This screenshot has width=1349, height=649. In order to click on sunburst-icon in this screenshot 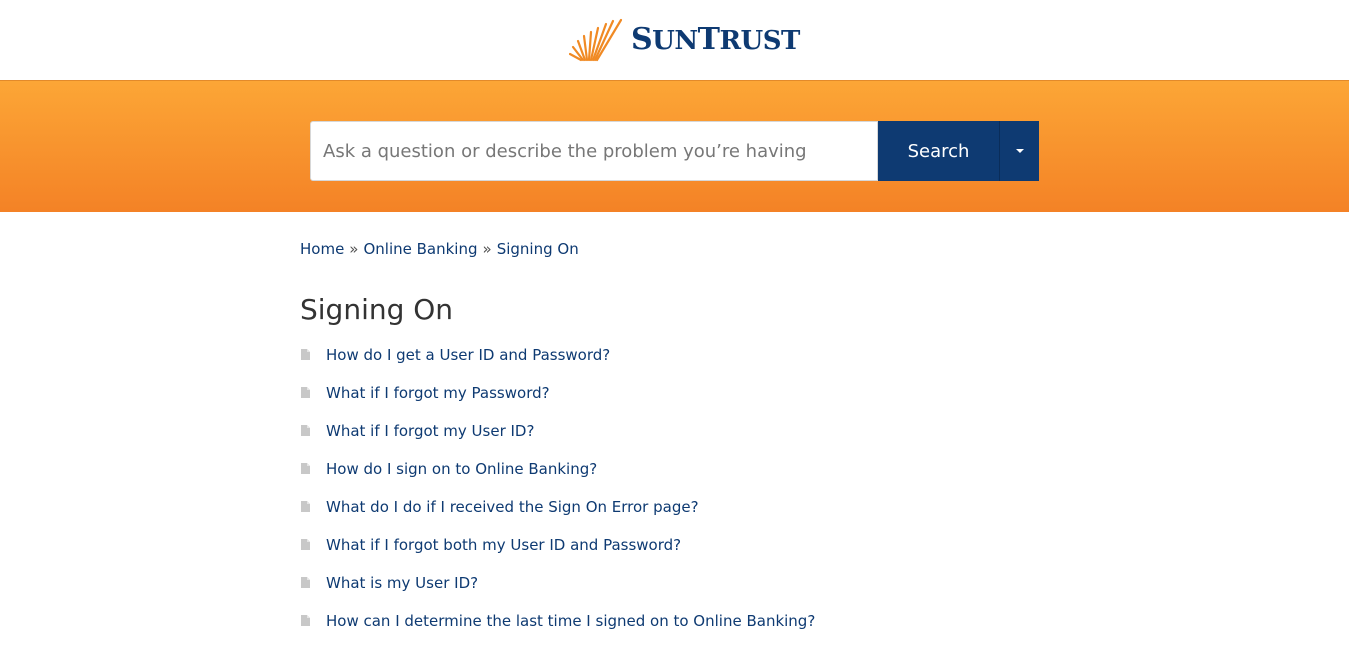, I will do `click(596, 40)`.